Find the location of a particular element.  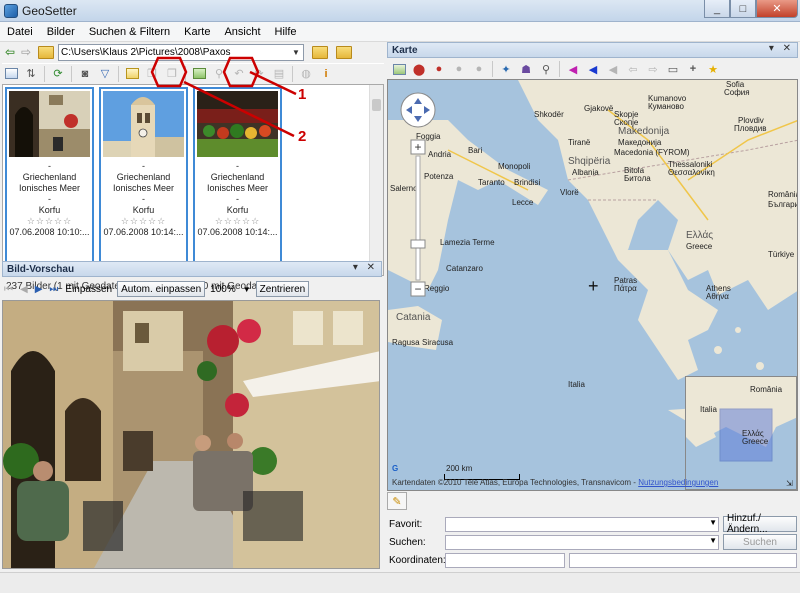

annotation-2: 2 is located at coordinates (302, 136).